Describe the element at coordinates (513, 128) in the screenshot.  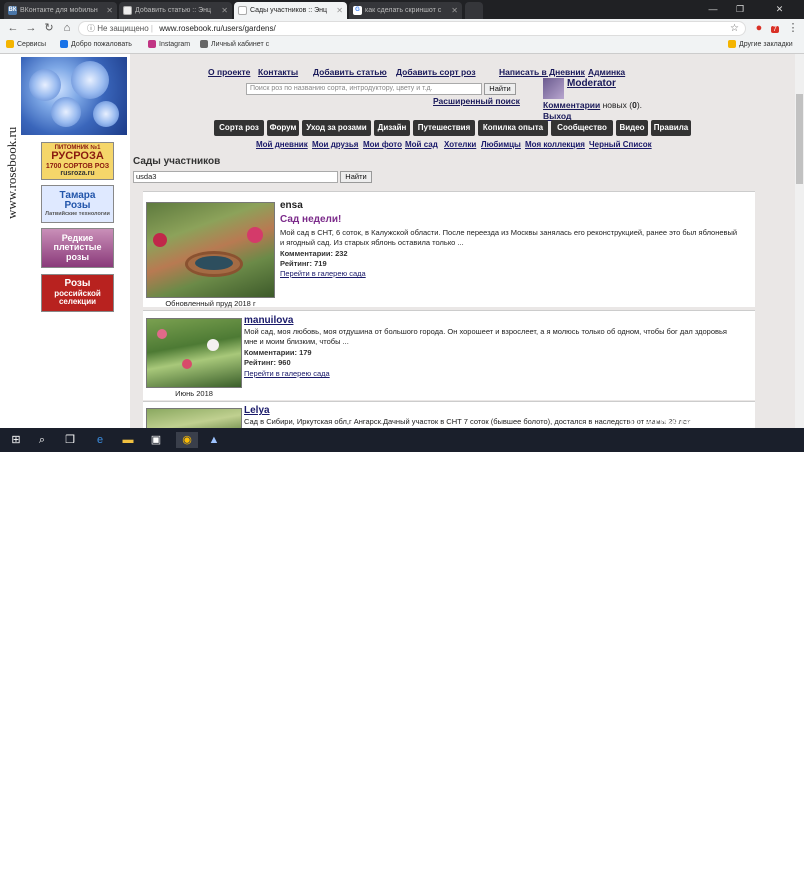
I see `menu-experience: Копилка опыта` at that location.